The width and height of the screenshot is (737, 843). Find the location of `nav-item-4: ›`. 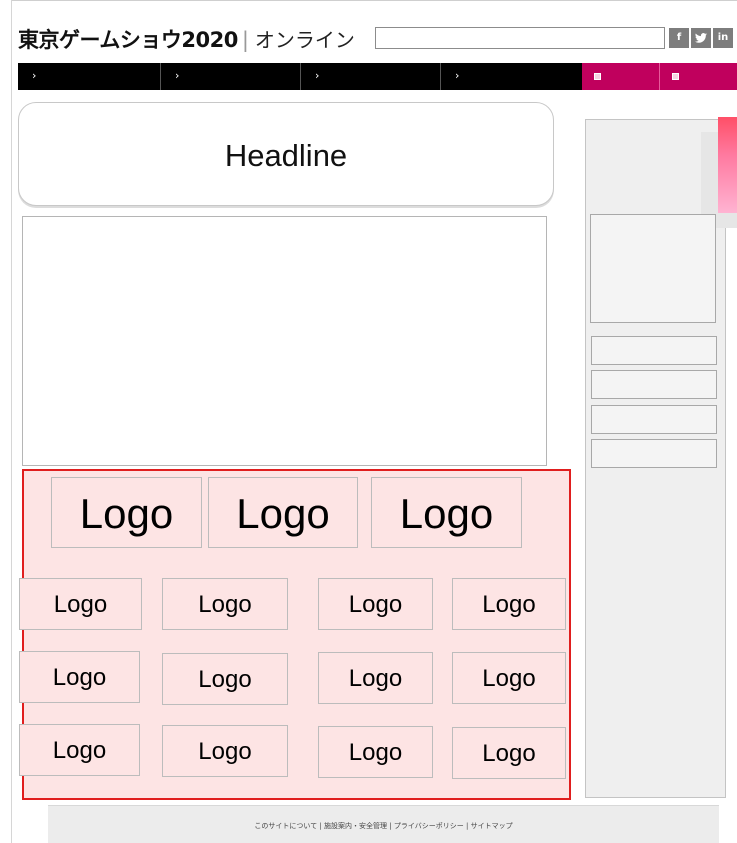

nav-item-4: › is located at coordinates (511, 76).